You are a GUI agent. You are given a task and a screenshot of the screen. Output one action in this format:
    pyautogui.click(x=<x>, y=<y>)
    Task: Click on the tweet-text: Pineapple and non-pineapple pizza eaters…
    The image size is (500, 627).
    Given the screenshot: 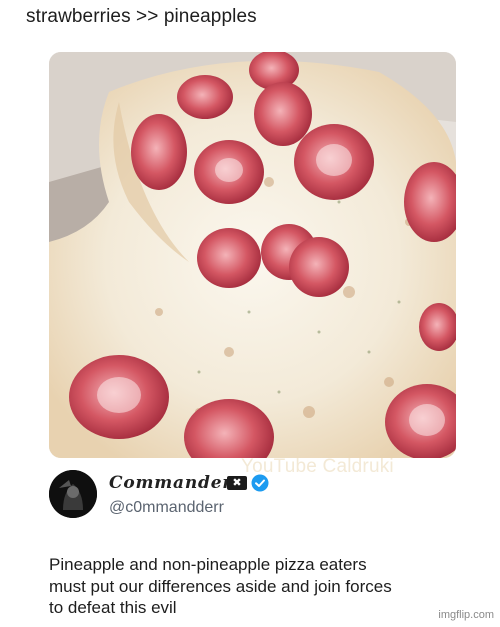 What is the action you would take?
    pyautogui.click(x=259, y=586)
    